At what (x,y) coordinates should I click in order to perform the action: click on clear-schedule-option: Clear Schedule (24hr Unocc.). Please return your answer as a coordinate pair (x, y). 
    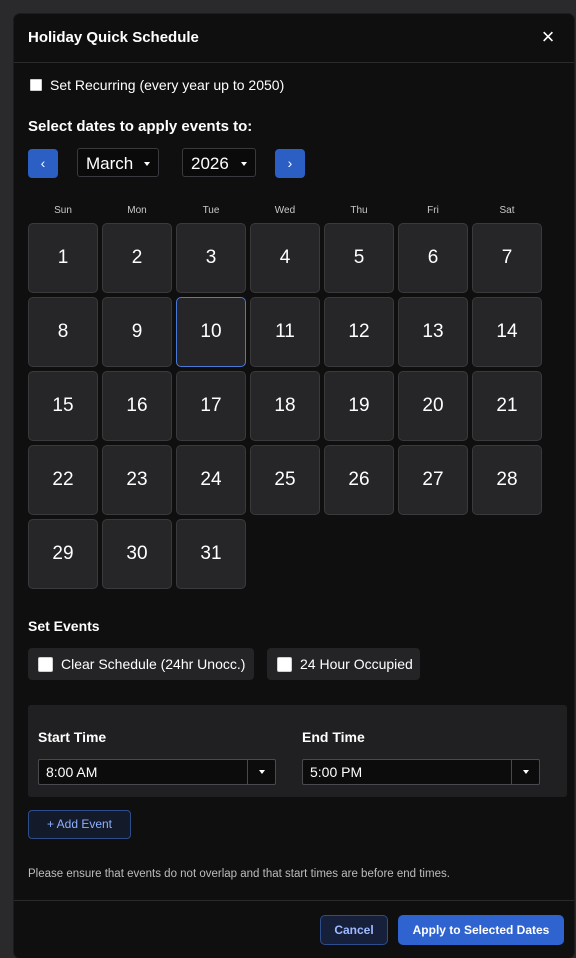
    Looking at the image, I should click on (141, 664).